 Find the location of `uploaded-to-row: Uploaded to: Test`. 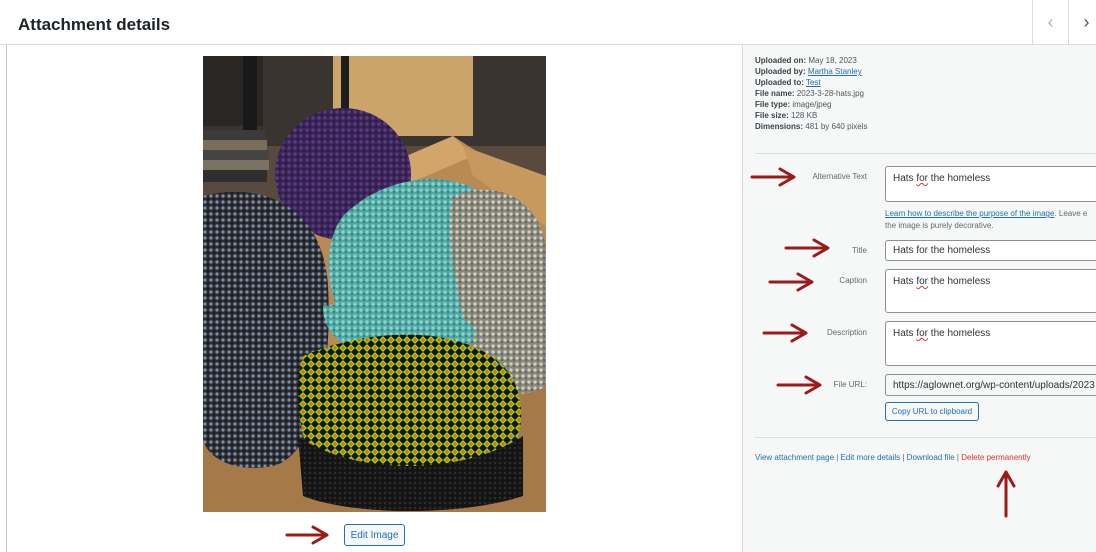

uploaded-to-row: Uploaded to: Test is located at coordinates (811, 82).